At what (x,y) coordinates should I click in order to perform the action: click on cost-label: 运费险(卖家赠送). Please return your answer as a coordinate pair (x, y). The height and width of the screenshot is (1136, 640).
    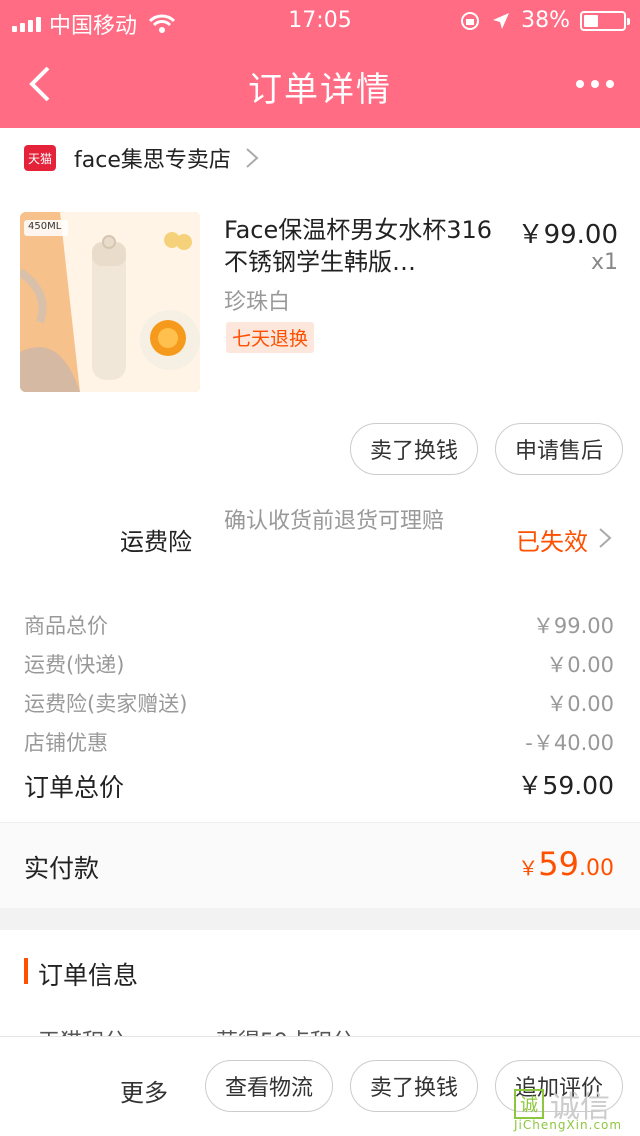
    Looking at the image, I should click on (106, 704).